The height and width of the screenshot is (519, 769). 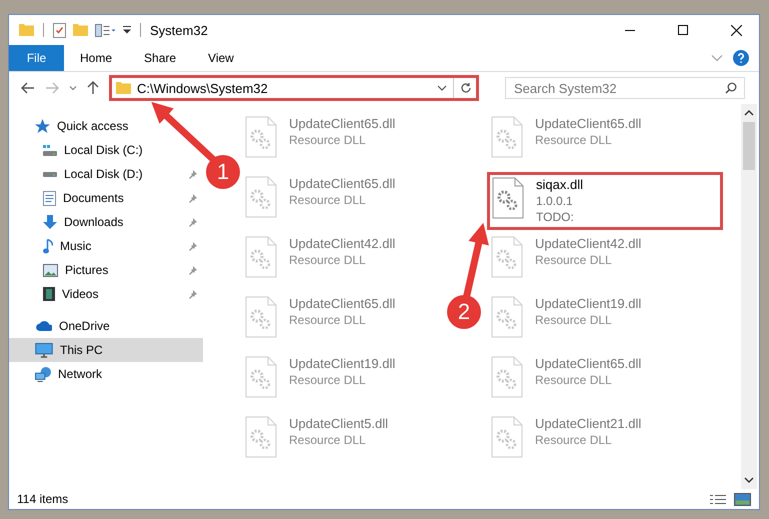 I want to click on document-icon, so click(x=49, y=198).